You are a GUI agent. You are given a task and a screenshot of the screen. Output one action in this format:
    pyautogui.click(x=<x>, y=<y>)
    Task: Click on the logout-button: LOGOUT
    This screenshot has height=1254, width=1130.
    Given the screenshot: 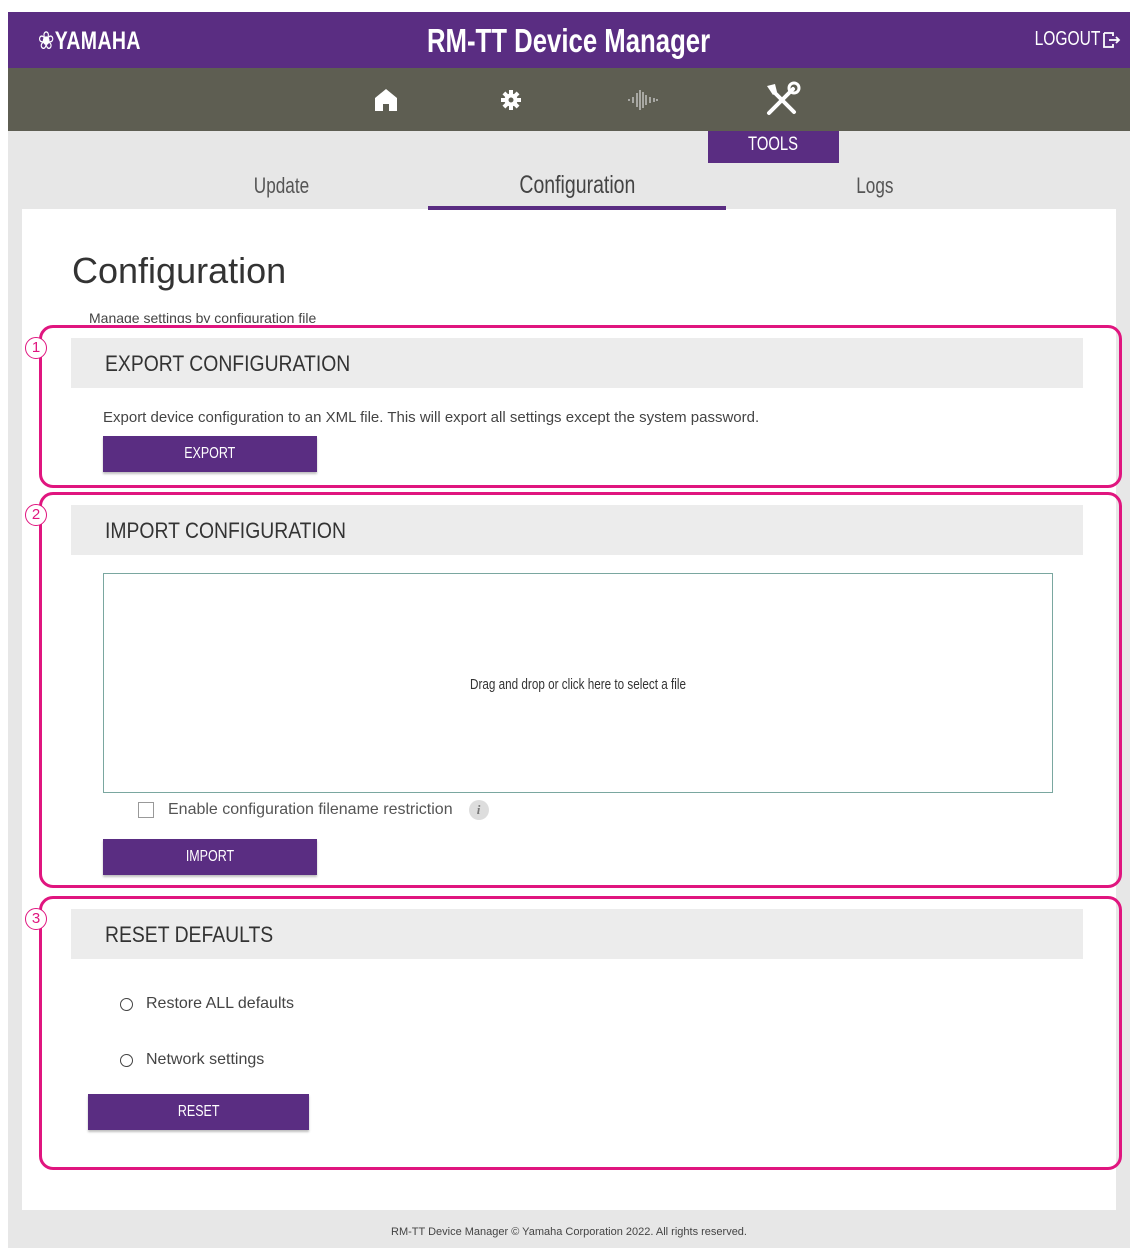 What is the action you would take?
    pyautogui.click(x=1069, y=39)
    